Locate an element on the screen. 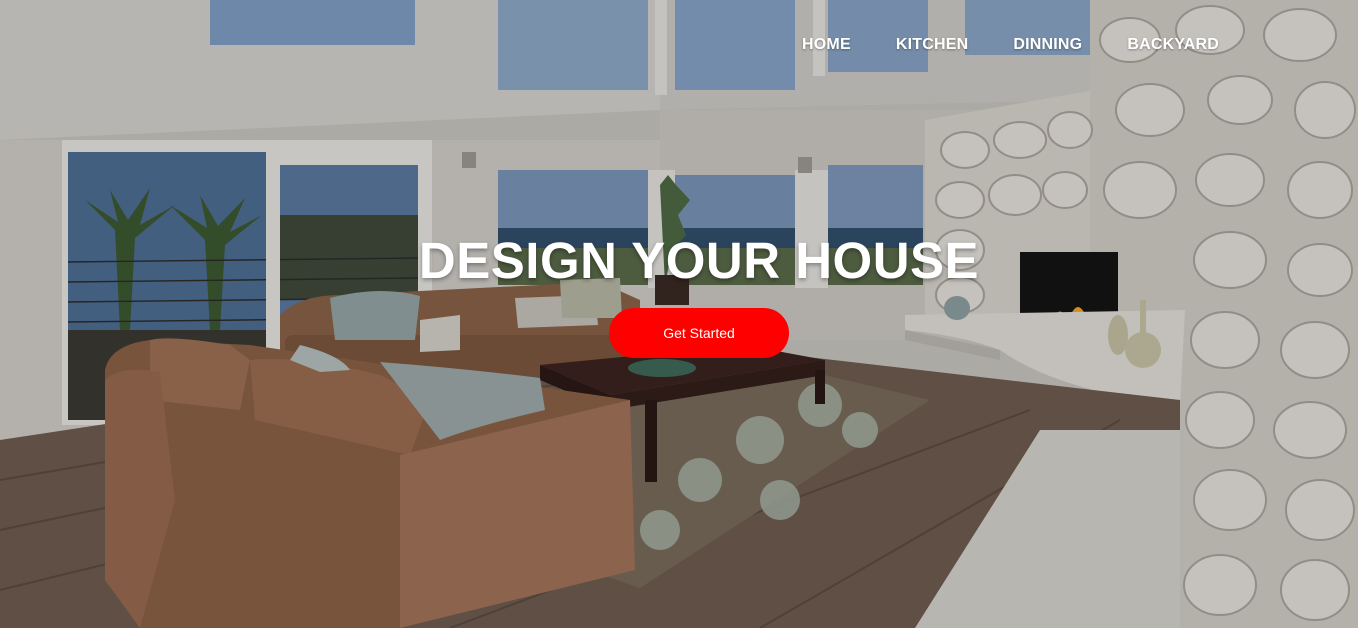 This screenshot has height=628, width=1358. hero-title: DESIGN YOUR HOUSE is located at coordinates (699, 260).